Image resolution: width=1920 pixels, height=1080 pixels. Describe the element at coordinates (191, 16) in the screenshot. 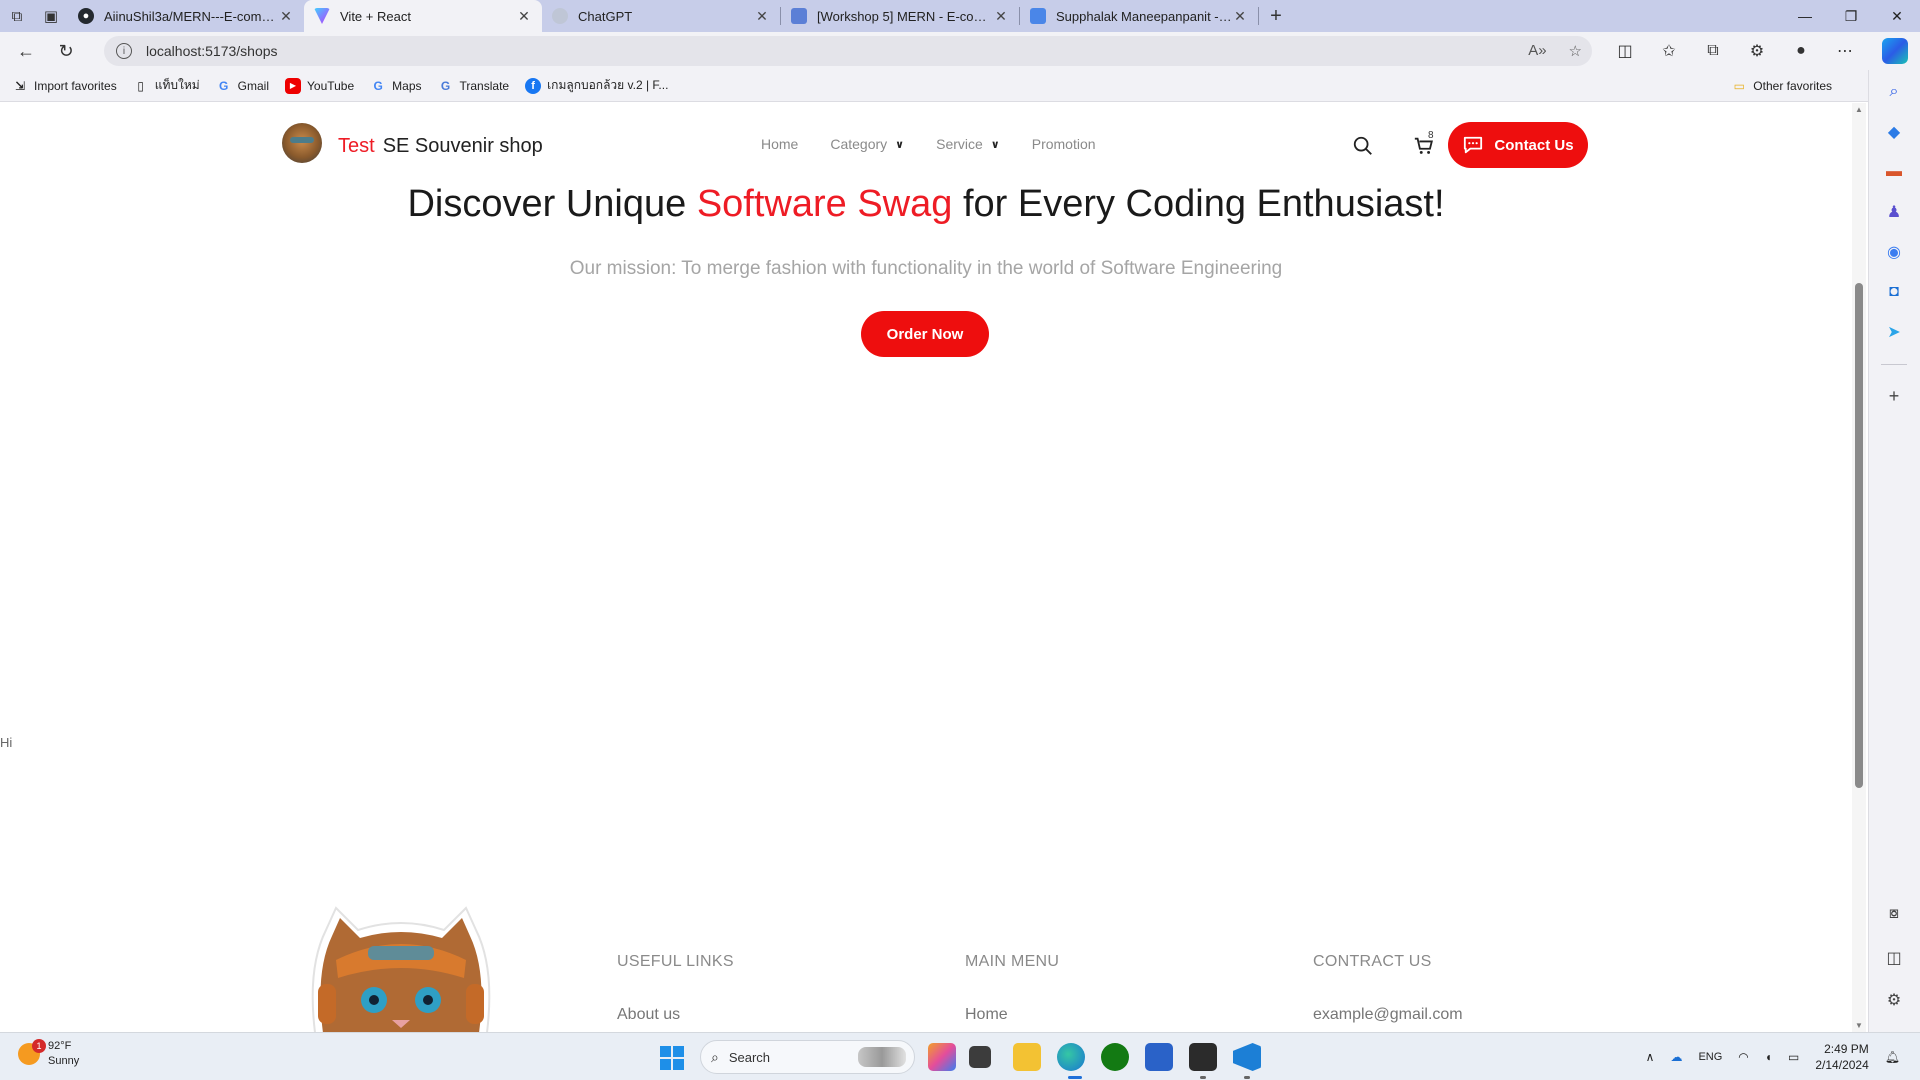

I see `tab-title: AiinuShil3a/MERN---E-commerce` at that location.